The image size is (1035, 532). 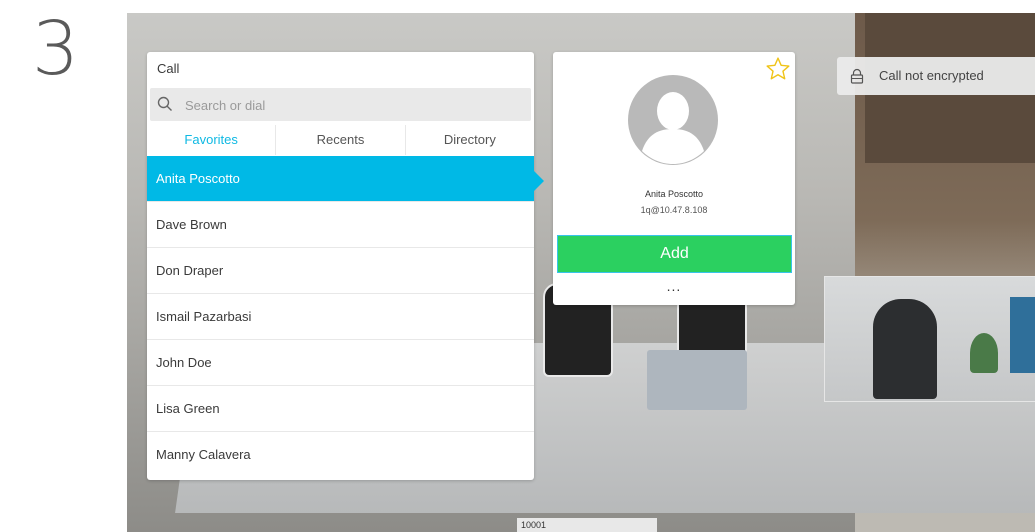 I want to click on search-box, so click(x=340, y=105).